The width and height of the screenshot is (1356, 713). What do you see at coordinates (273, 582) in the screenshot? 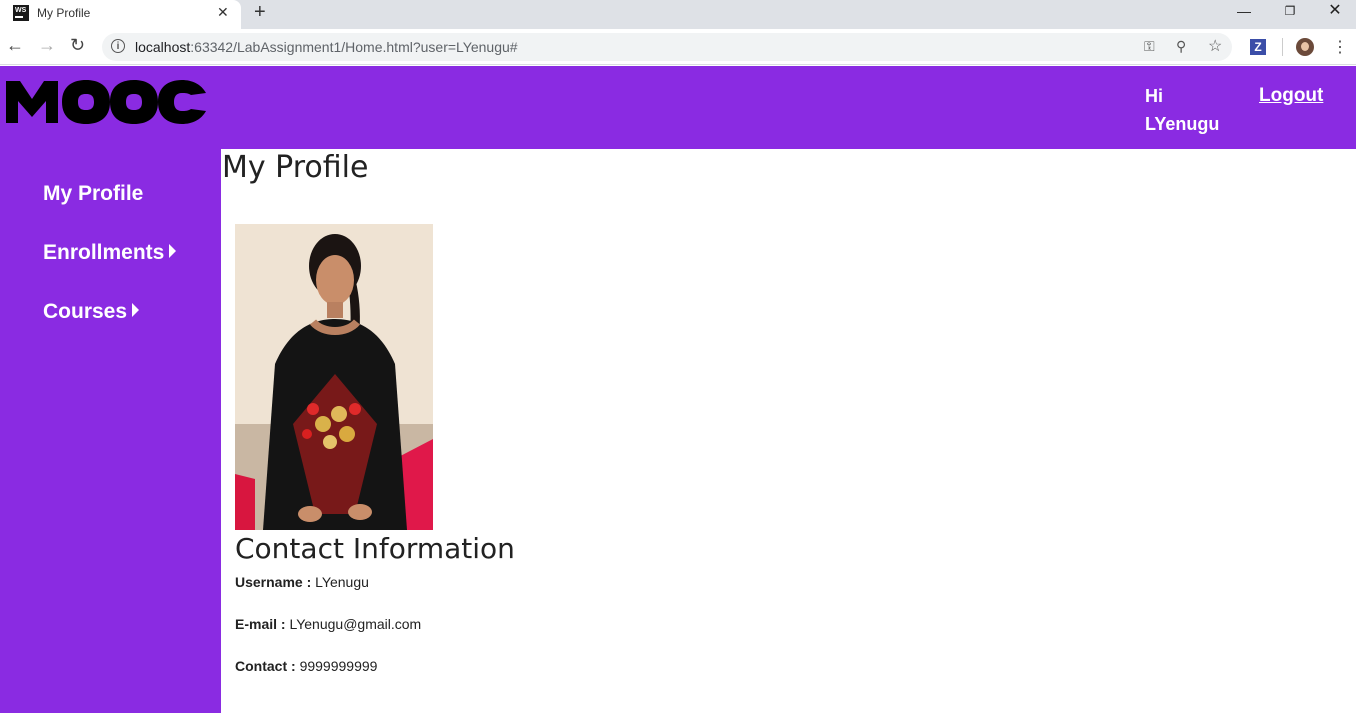
I see `field-label: Username :` at bounding box center [273, 582].